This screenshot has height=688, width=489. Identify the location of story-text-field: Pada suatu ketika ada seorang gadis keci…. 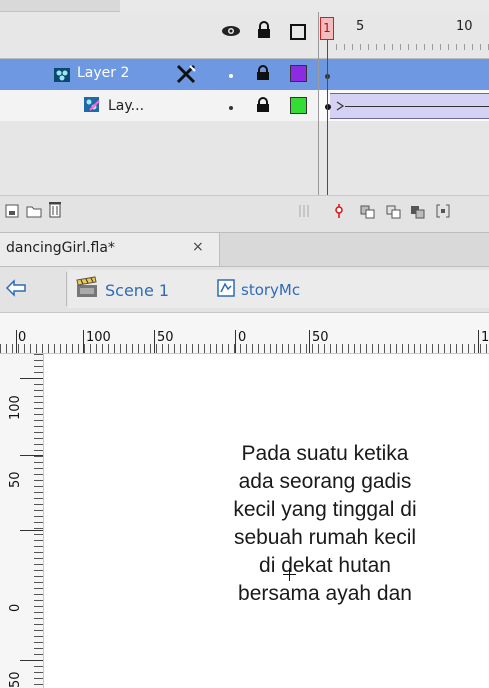
(325, 524).